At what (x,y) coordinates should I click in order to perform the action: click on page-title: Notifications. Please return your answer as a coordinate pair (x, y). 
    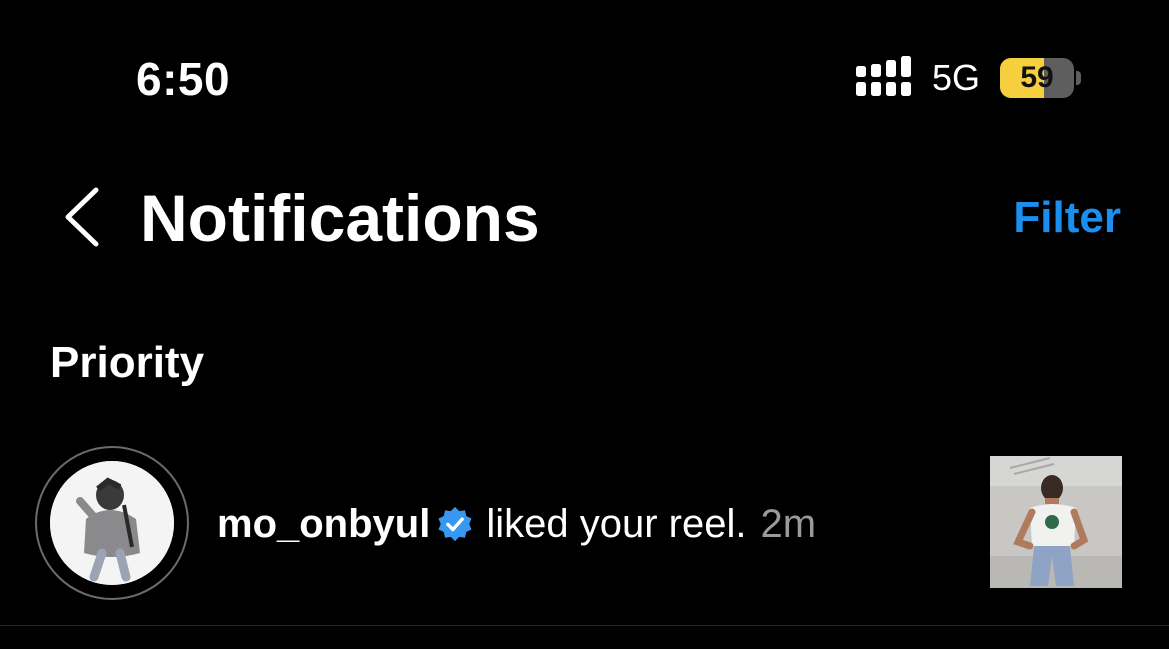
    Looking at the image, I should click on (340, 218).